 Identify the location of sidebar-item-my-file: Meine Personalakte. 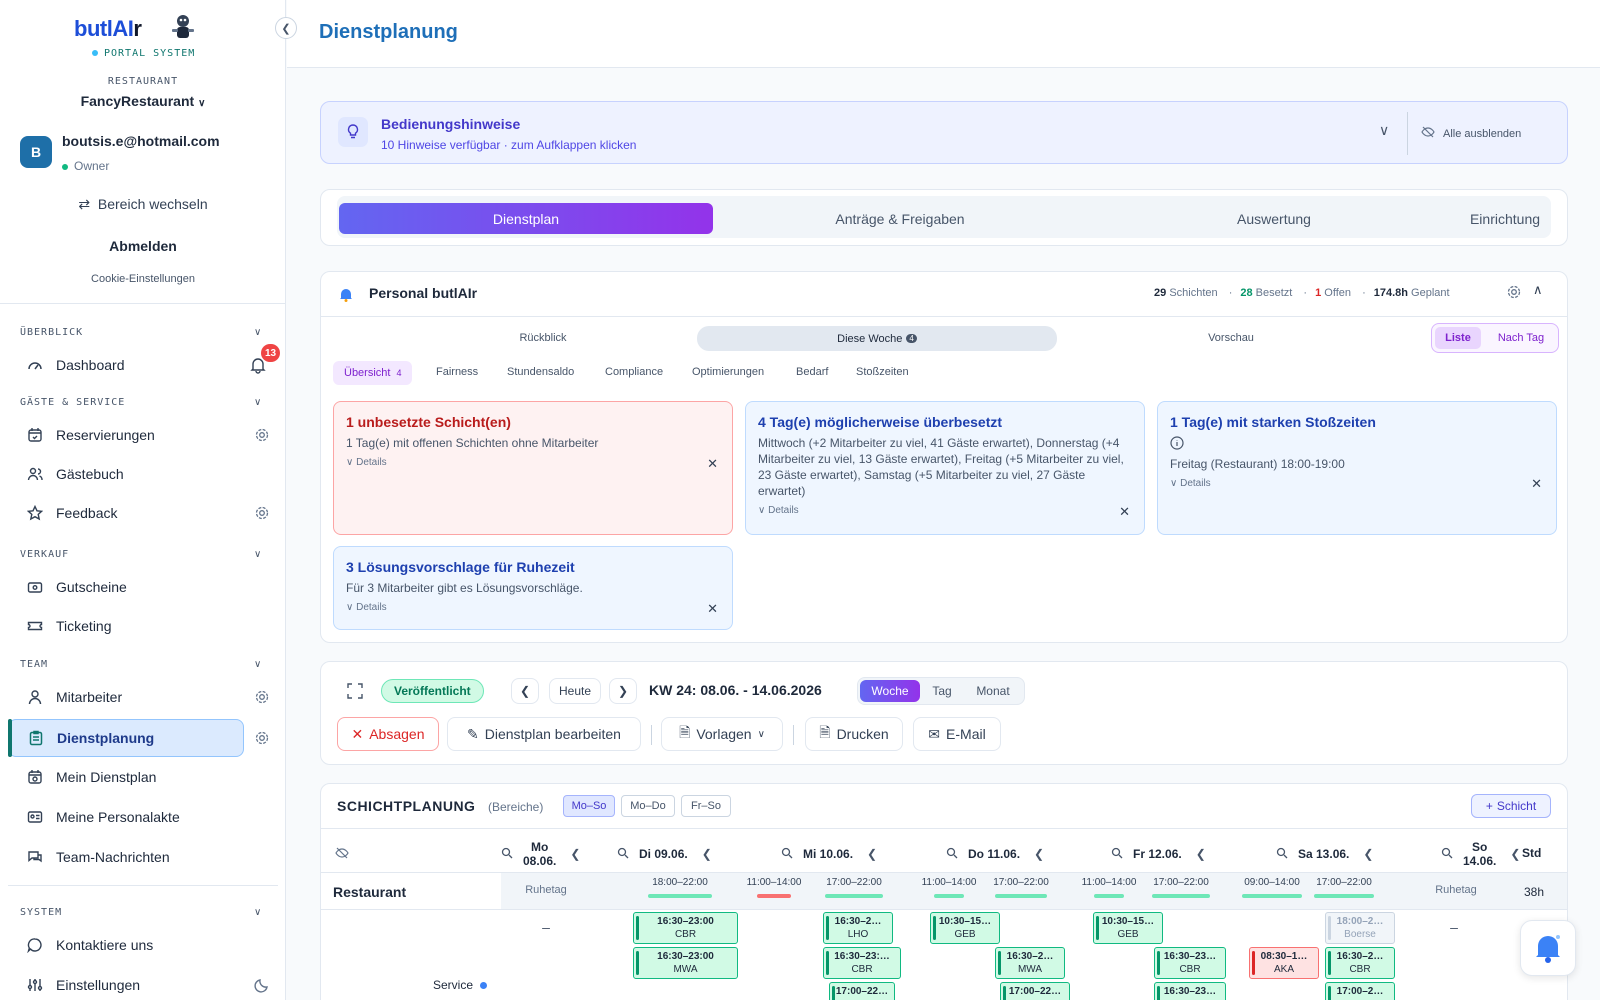
(126, 817).